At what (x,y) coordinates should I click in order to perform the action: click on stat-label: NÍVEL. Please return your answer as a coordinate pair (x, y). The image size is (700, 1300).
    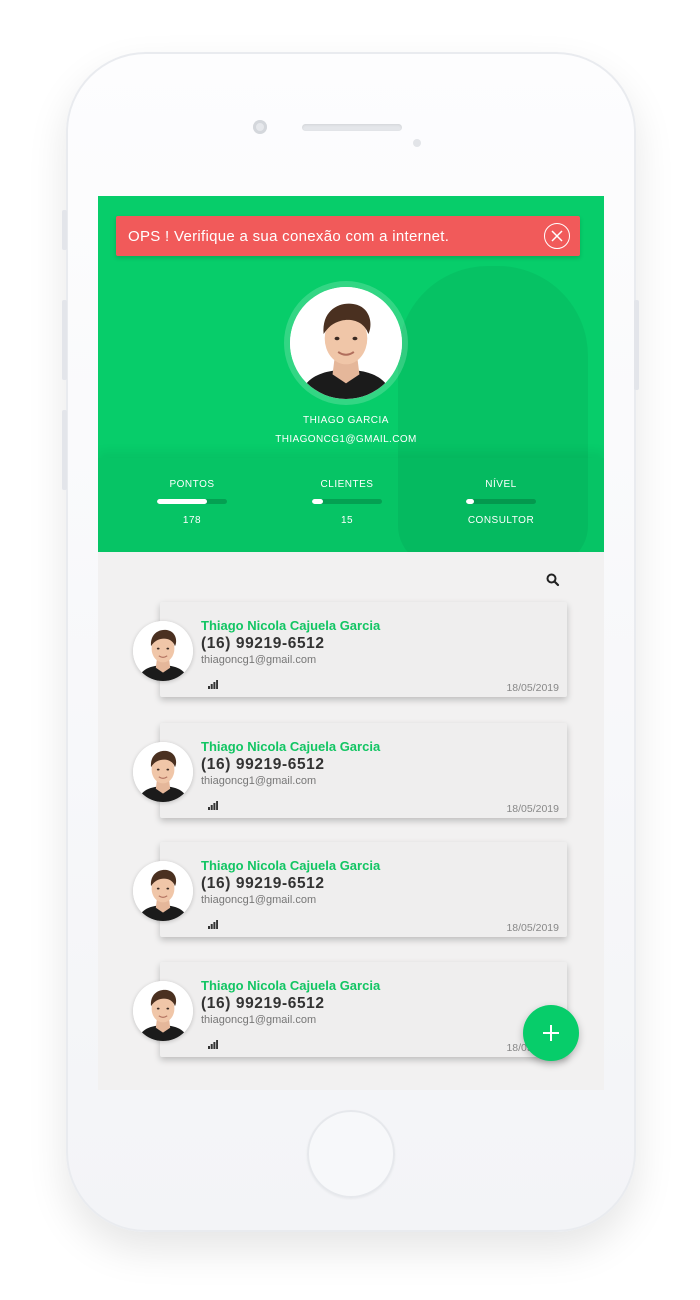
    Looking at the image, I should click on (501, 484).